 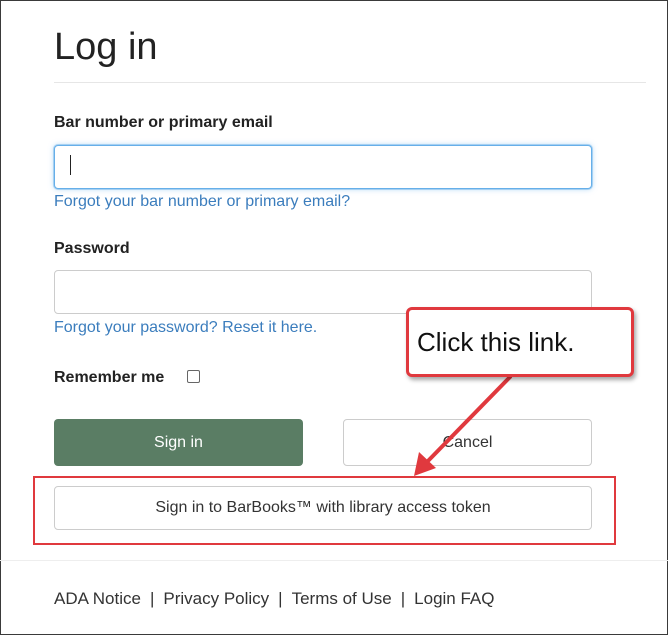 What do you see at coordinates (216, 598) in the screenshot?
I see `footer-link-privacy-policy: Privacy Policy` at bounding box center [216, 598].